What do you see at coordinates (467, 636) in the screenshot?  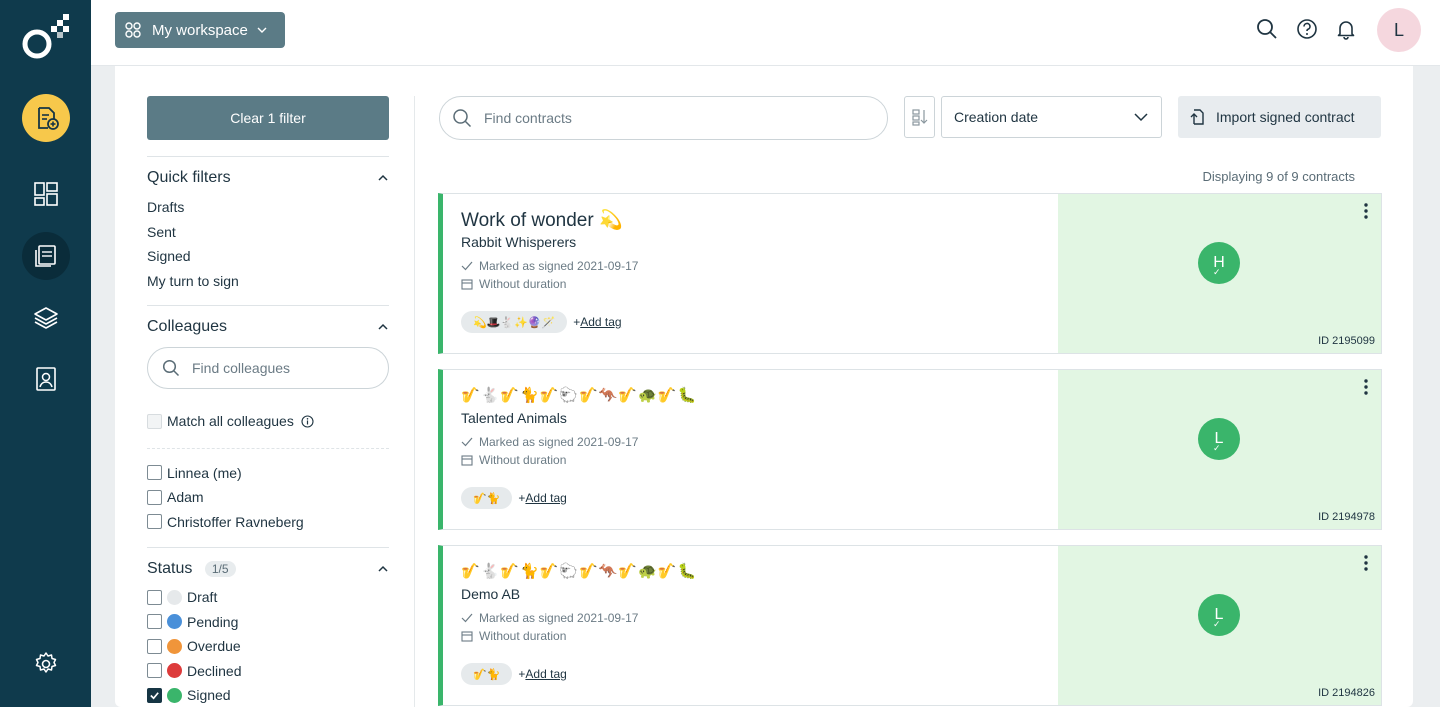 I see `calendar-icon` at bounding box center [467, 636].